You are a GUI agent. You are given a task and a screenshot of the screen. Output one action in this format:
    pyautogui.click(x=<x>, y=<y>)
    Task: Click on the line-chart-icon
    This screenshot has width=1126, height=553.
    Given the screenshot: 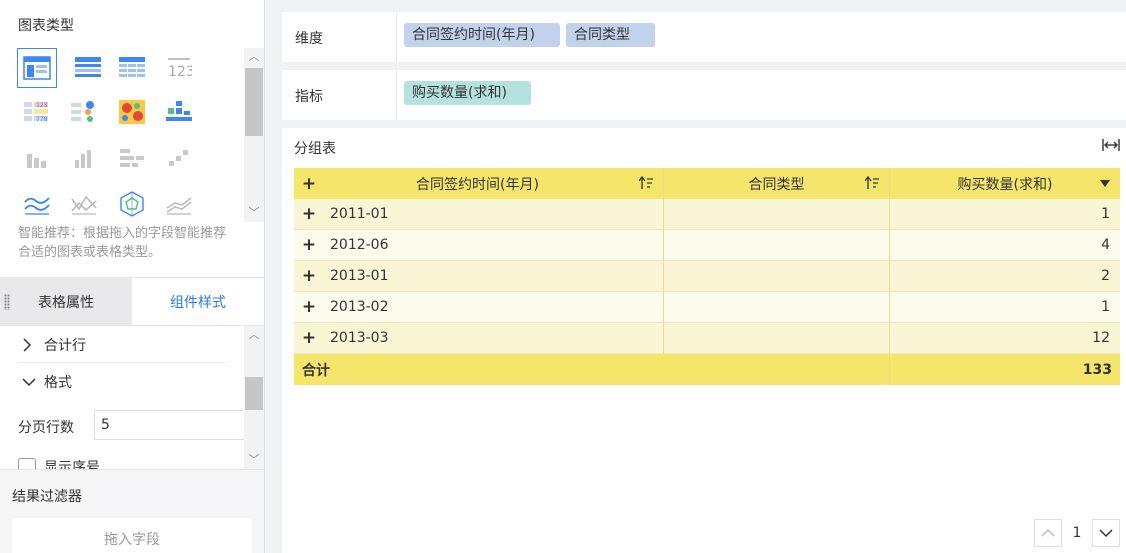 What is the action you would take?
    pyautogui.click(x=37, y=204)
    